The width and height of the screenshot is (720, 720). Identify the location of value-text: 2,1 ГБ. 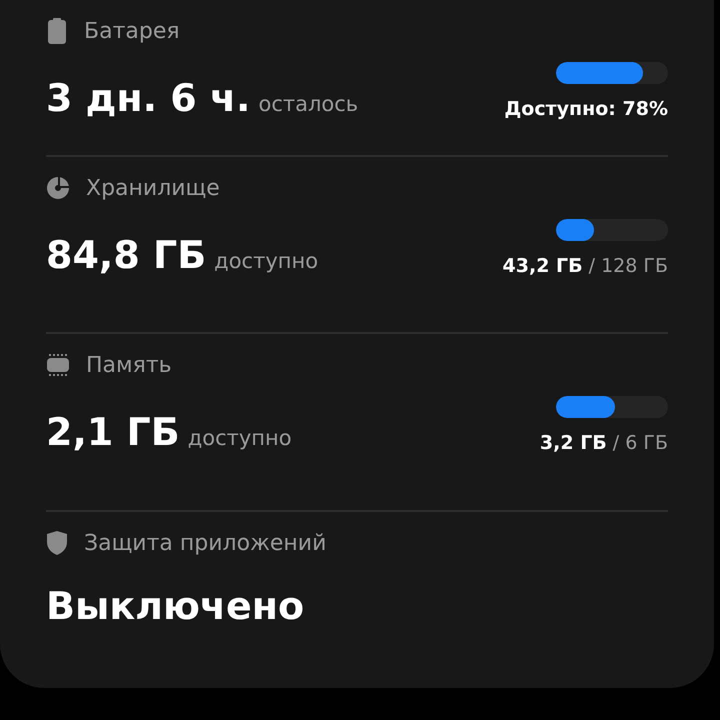
(113, 432).